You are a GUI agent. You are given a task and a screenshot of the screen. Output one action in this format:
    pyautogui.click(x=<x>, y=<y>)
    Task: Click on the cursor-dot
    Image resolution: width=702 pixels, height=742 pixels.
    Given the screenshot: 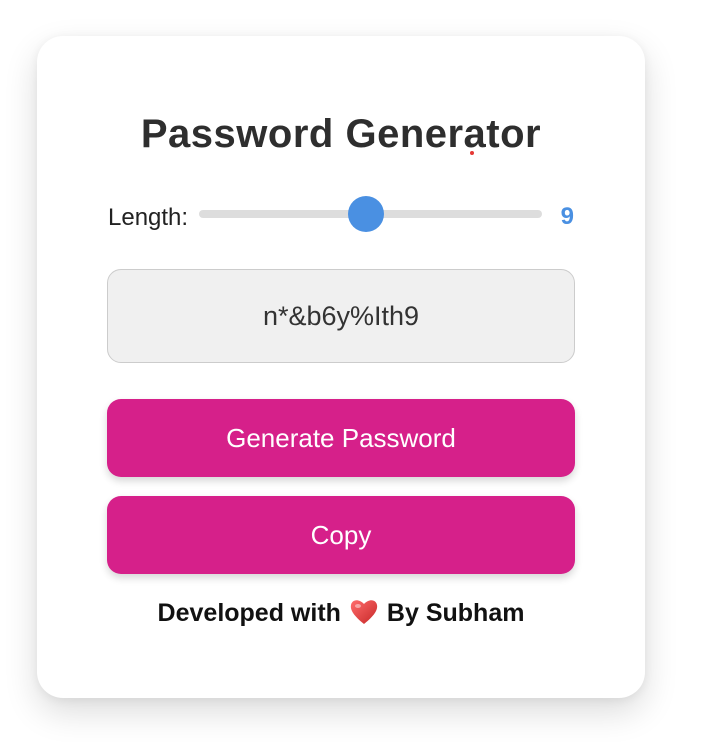 What is the action you would take?
    pyautogui.click(x=472, y=153)
    